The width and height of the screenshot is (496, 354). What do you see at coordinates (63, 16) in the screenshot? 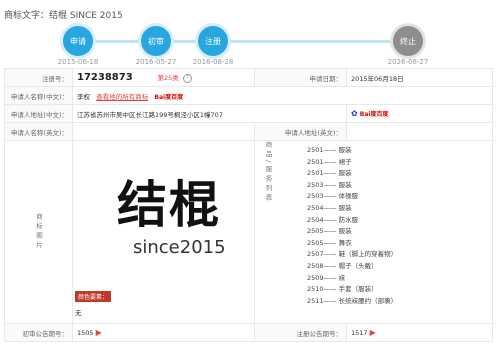
I see `page-title: 商标文字：结棍 SINCE 2015` at bounding box center [63, 16].